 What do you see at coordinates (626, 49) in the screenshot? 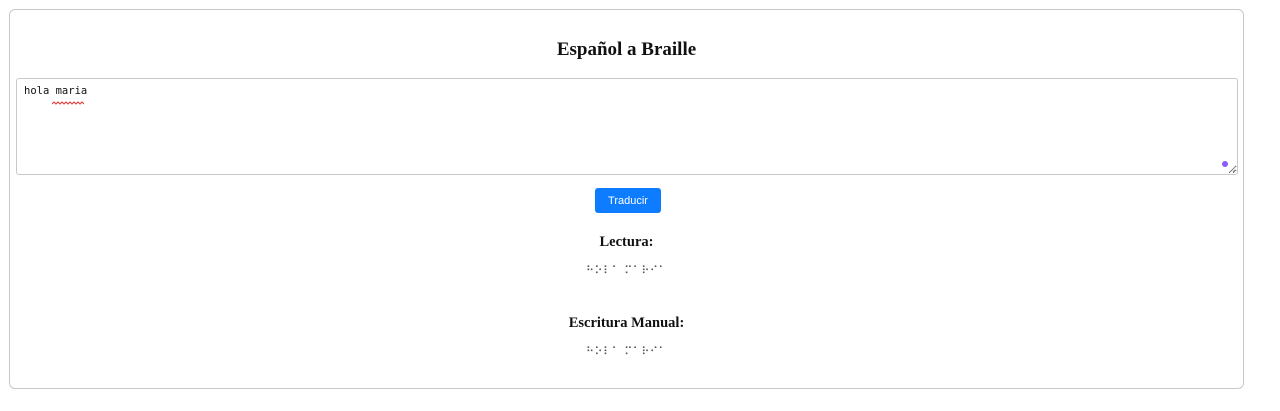
I see `page-title: Español a Braille` at bounding box center [626, 49].